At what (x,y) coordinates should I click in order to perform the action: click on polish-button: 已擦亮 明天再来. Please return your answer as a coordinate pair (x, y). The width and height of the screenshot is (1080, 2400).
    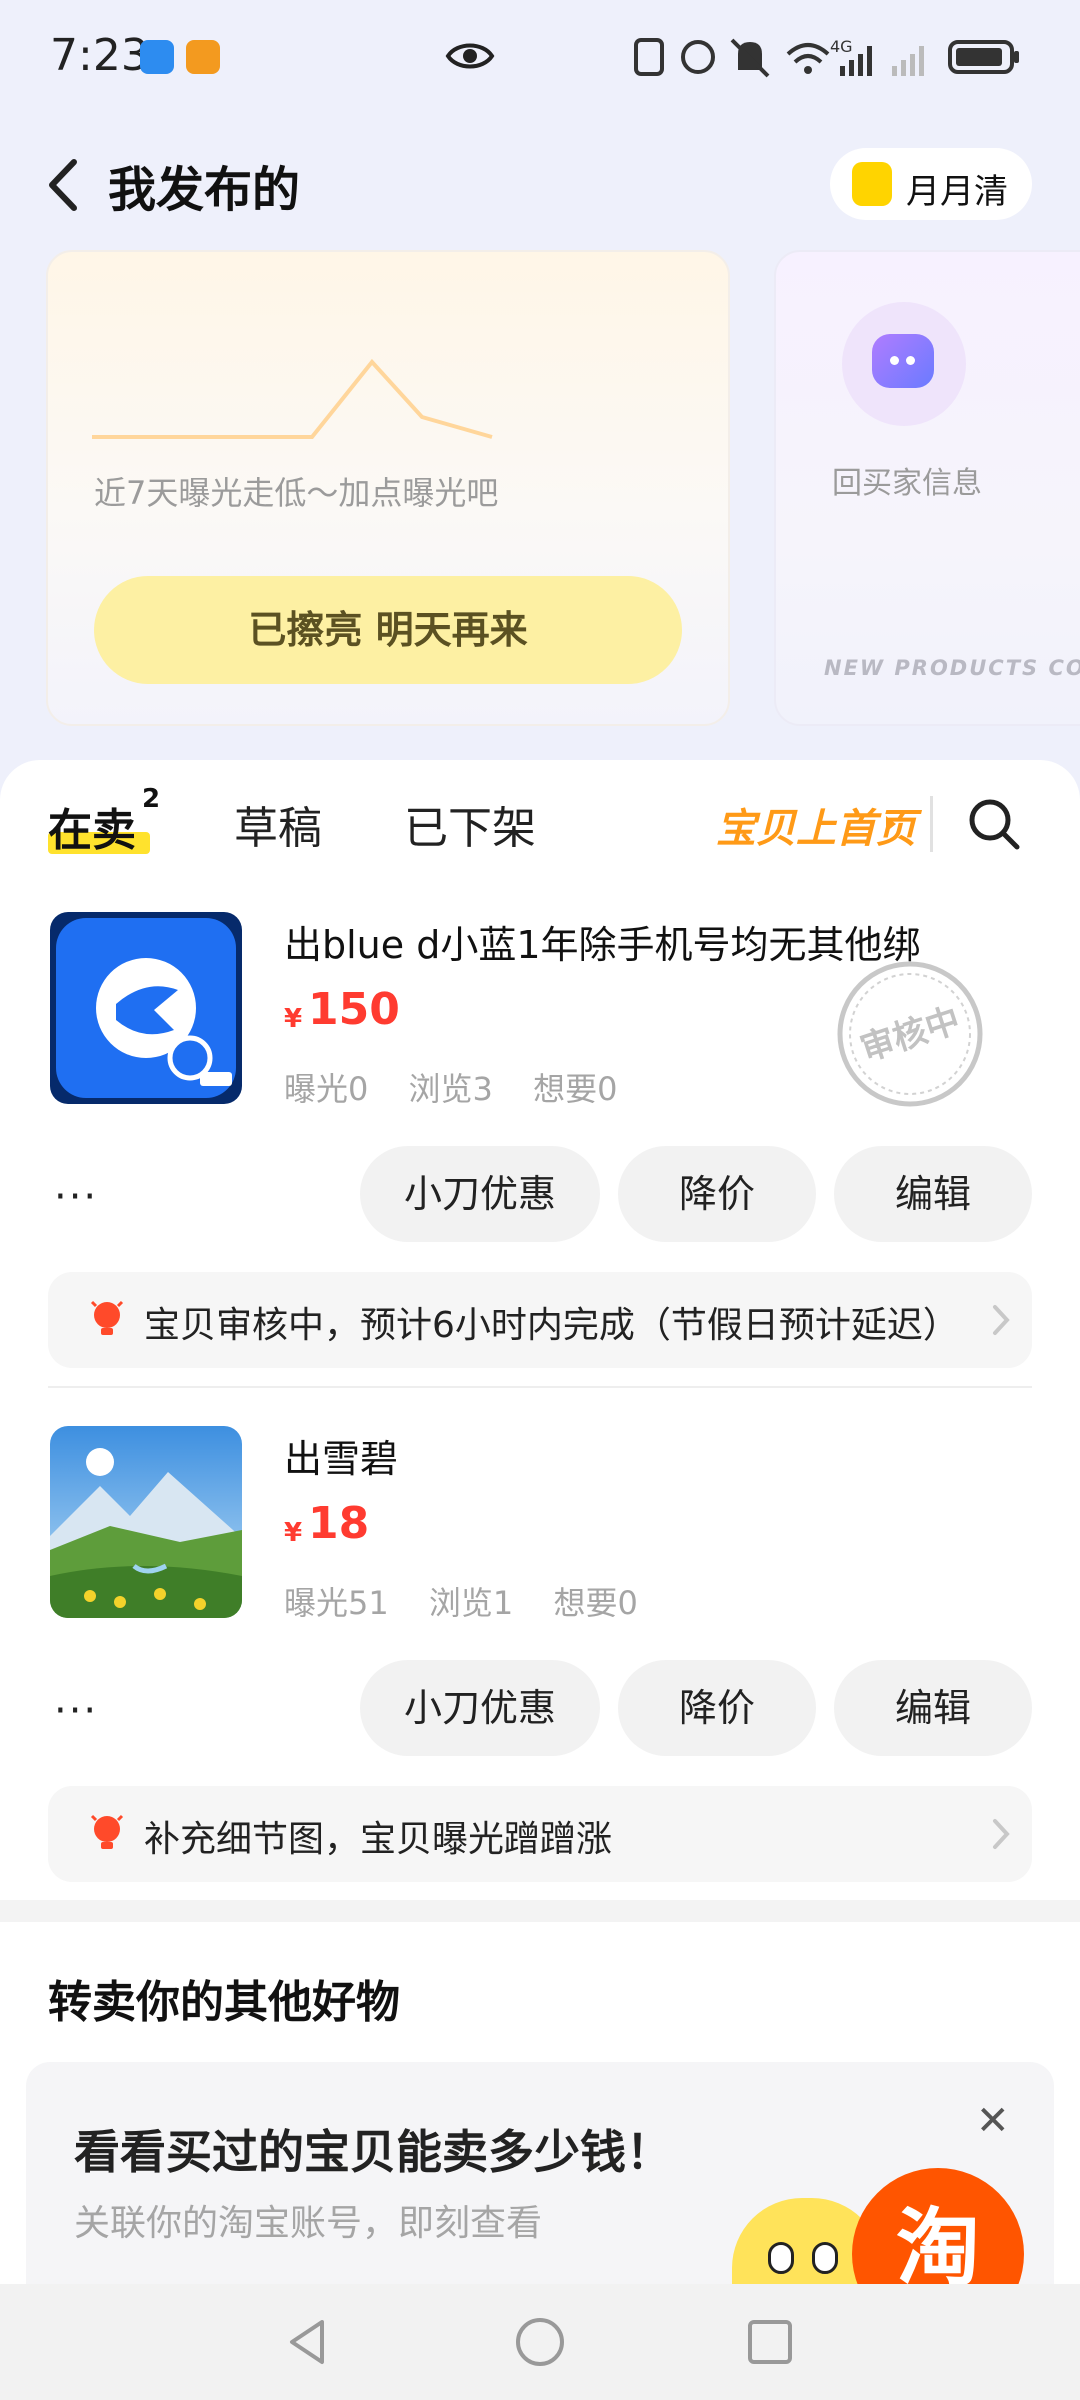
    Looking at the image, I should click on (388, 630).